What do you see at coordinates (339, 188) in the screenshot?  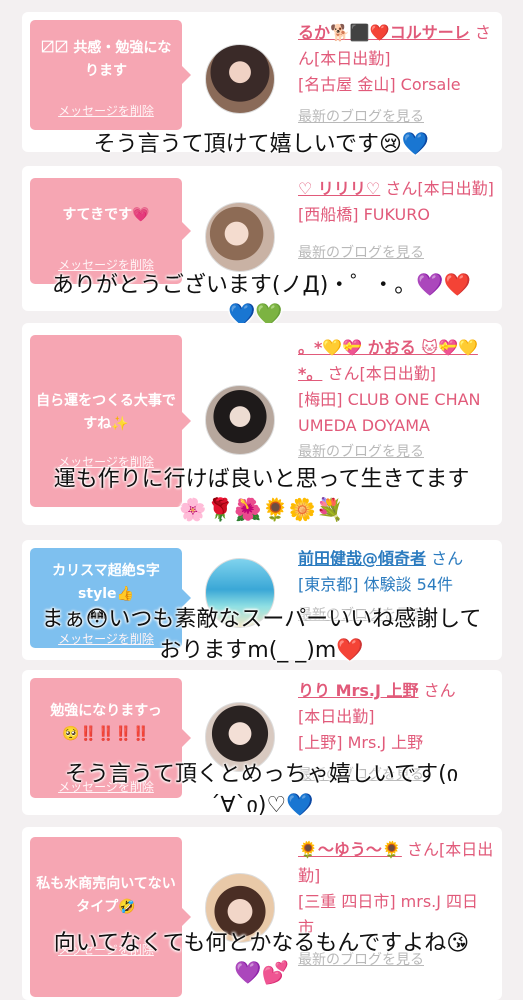 I see `profile-name-link: ♡ リリリ♡` at bounding box center [339, 188].